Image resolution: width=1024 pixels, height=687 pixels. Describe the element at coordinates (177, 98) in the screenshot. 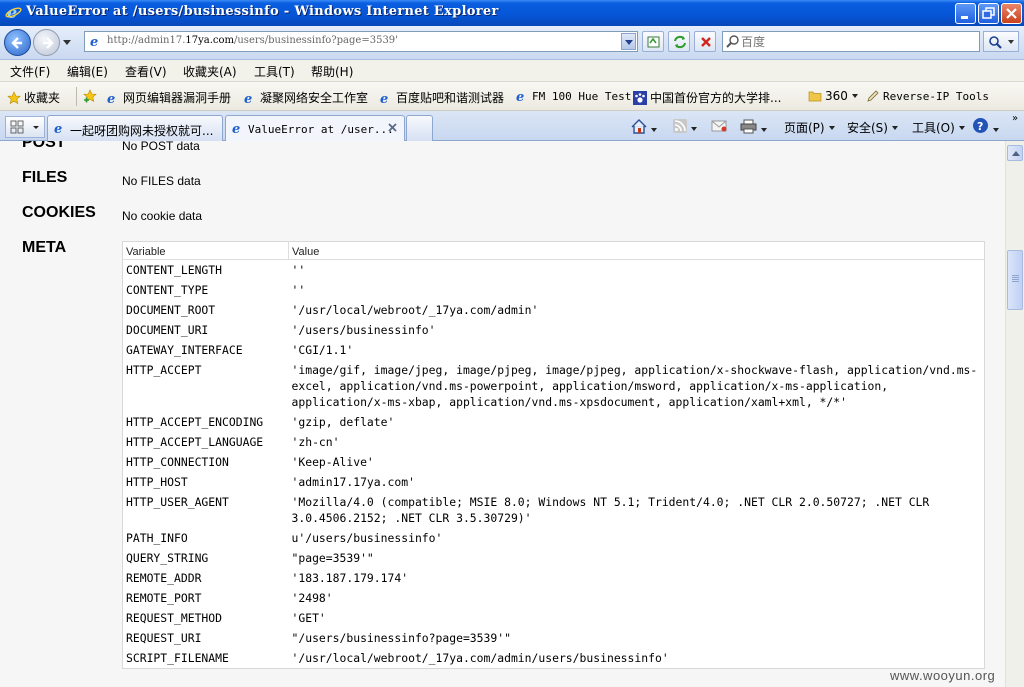

I see `favorite-link-label: 网页编辑器漏洞手册` at that location.